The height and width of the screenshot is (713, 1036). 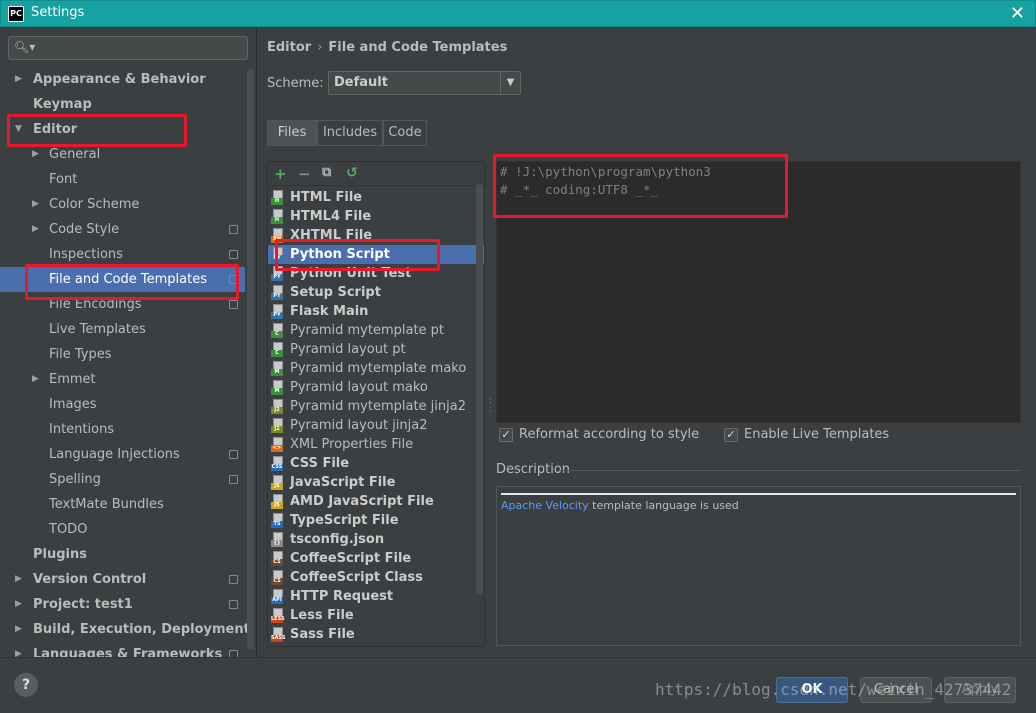 I want to click on sidebar-item-label: Languages & Frameworks, so click(x=128, y=652).